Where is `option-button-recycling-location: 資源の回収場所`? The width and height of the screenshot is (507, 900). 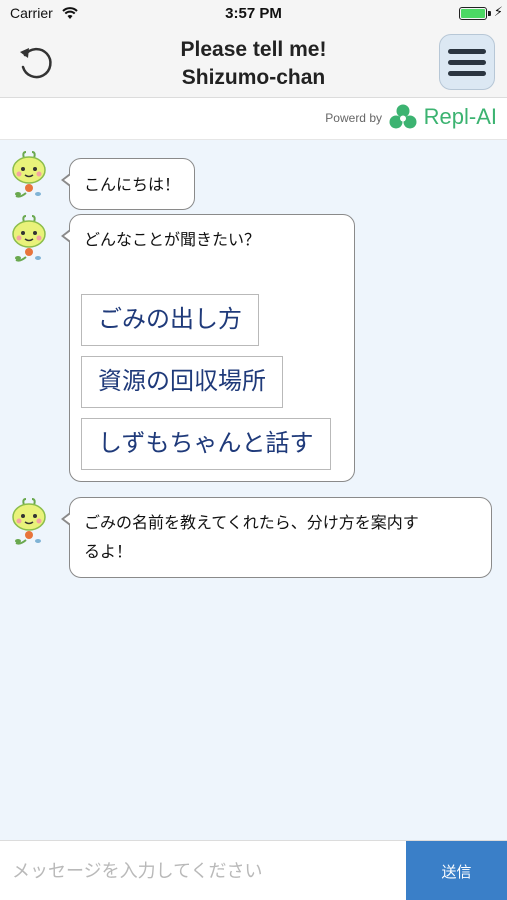 option-button-recycling-location: 資源の回収場所 is located at coordinates (182, 382).